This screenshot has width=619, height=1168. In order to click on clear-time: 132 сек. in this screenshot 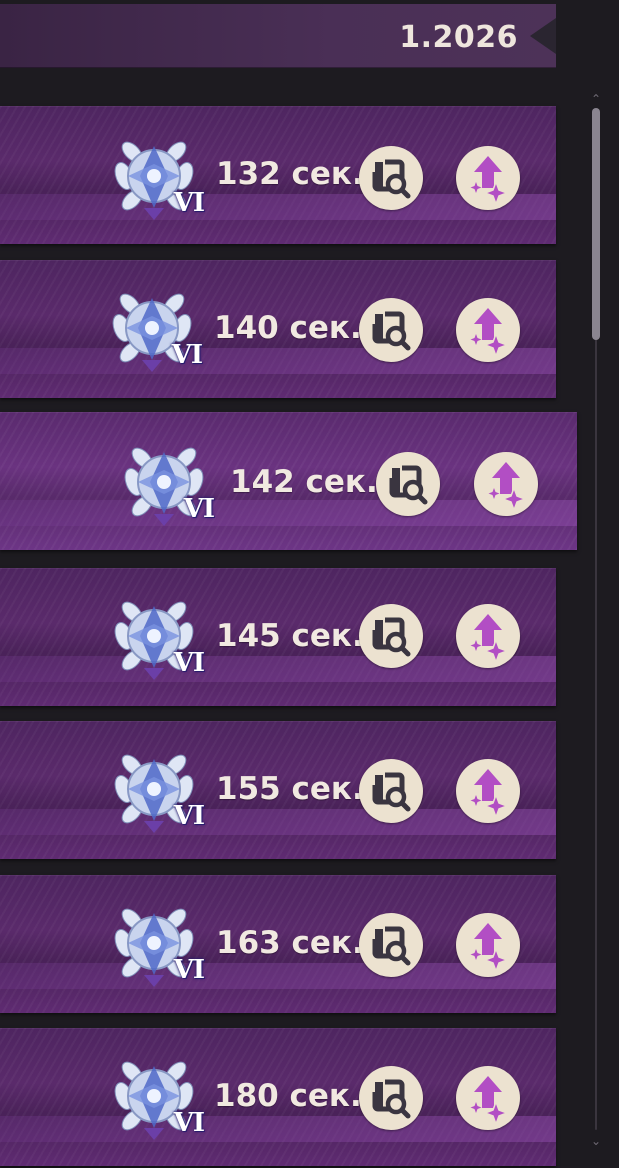, I will do `click(290, 174)`.